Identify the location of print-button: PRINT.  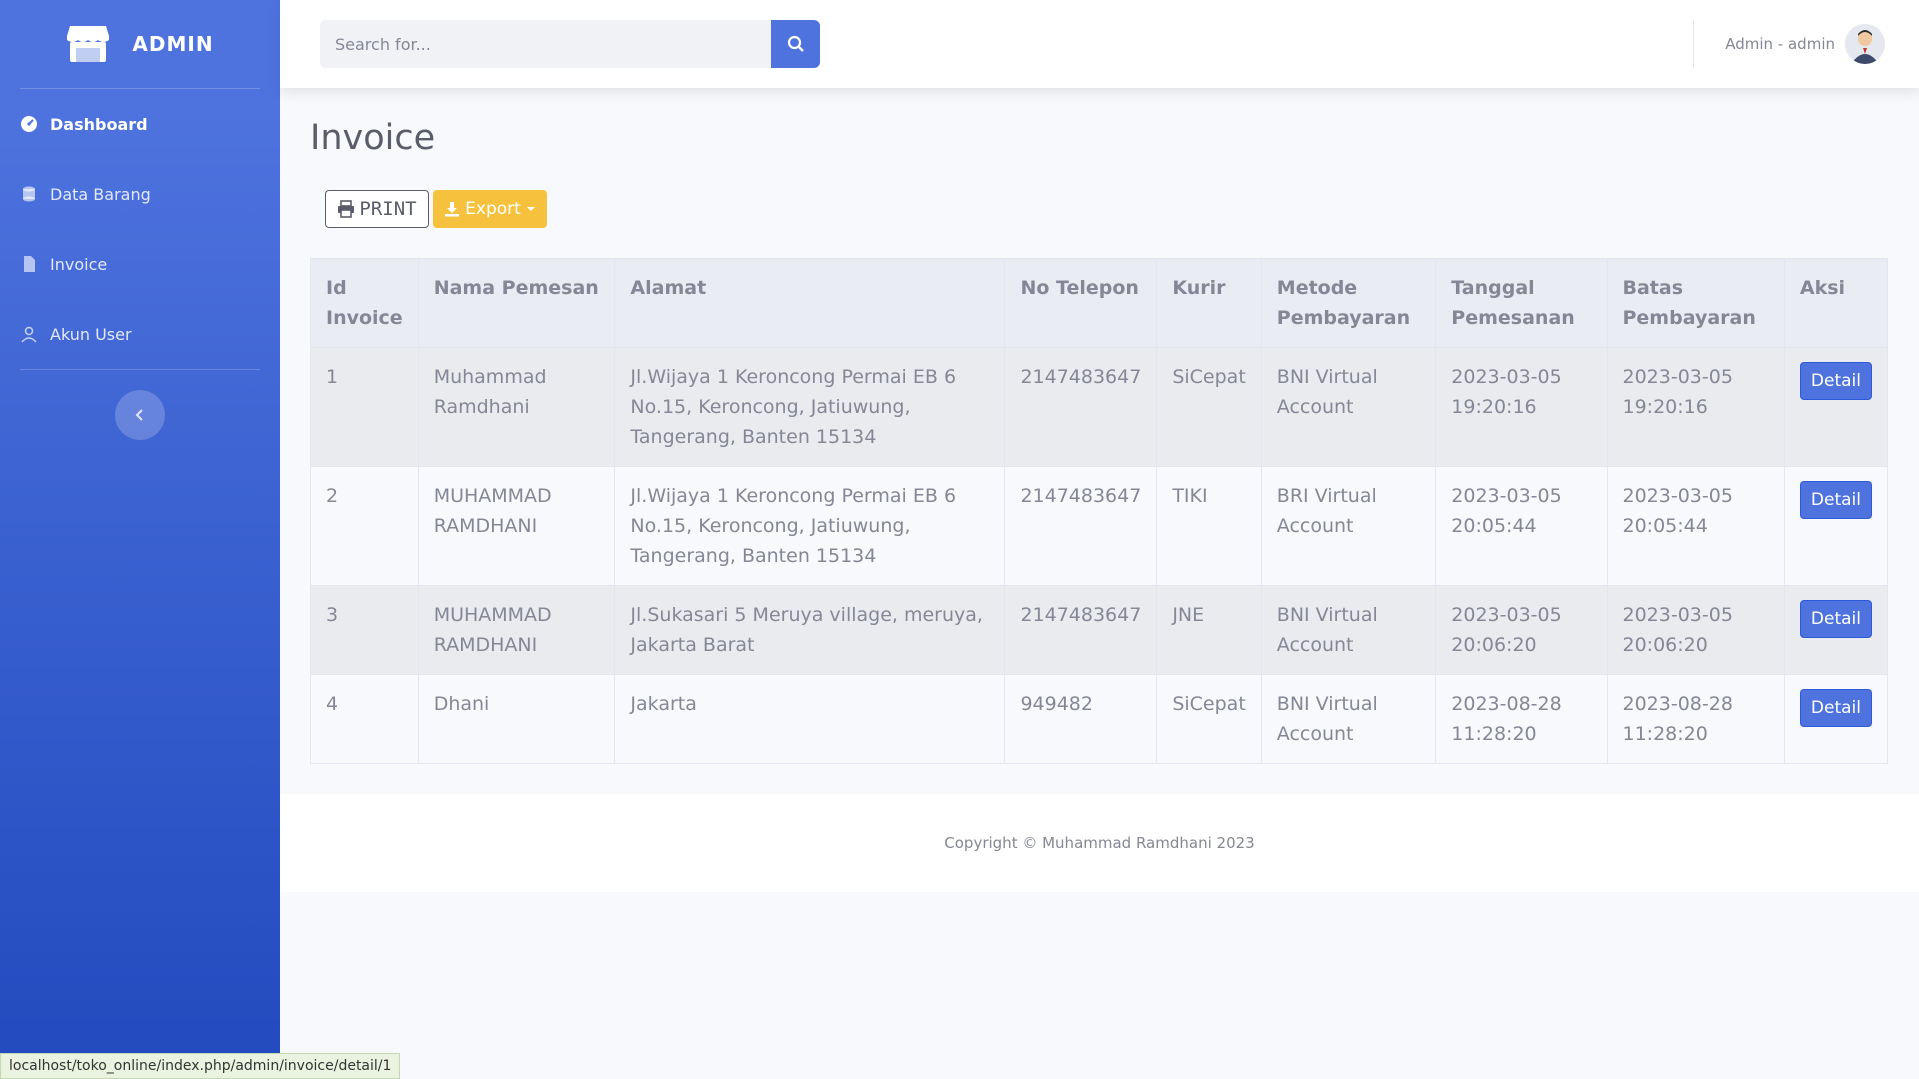
(377, 209).